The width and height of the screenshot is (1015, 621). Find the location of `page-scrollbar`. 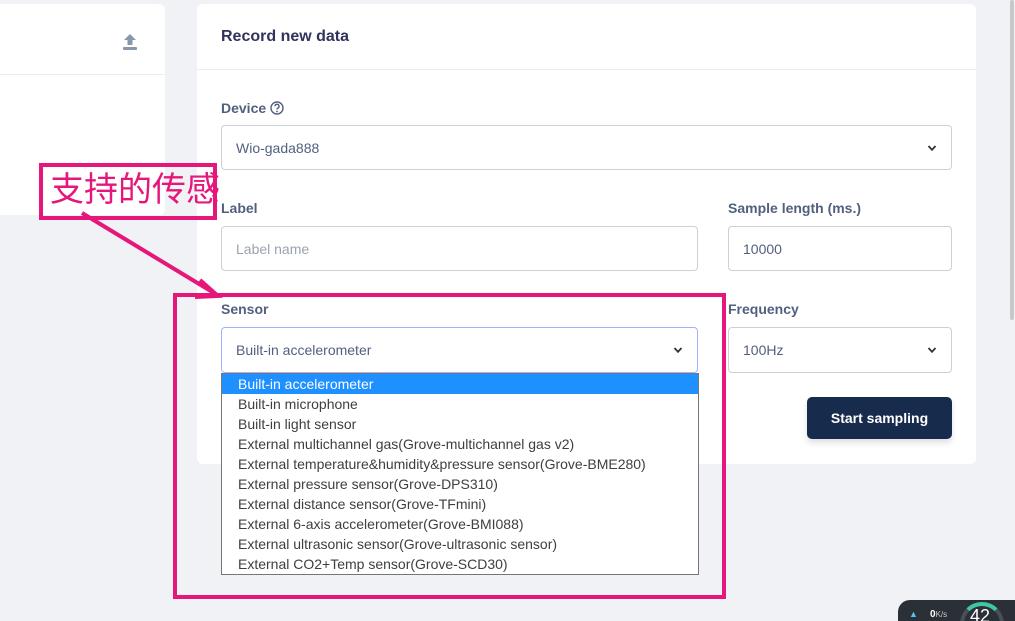

page-scrollbar is located at coordinates (1012, 310).